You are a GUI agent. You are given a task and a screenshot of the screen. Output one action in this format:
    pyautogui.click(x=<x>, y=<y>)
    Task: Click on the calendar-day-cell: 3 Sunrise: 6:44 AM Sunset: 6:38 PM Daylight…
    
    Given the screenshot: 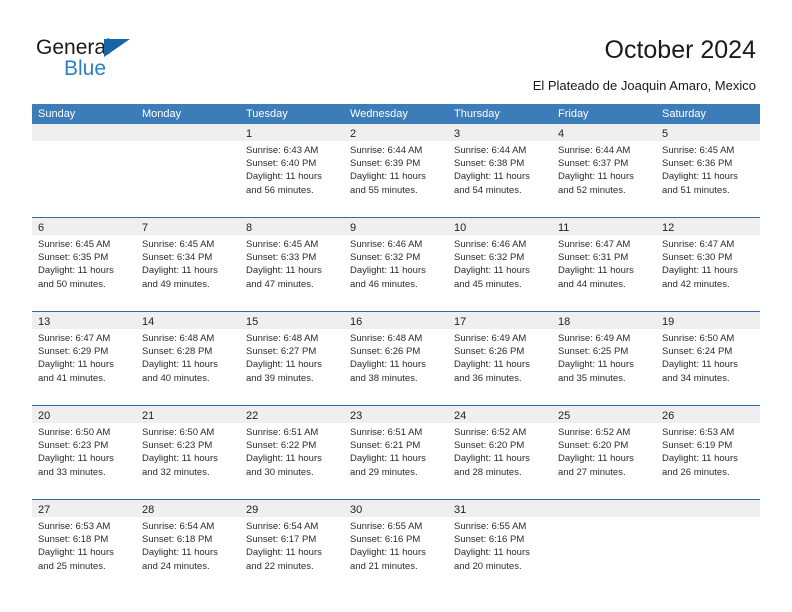 What is the action you would take?
    pyautogui.click(x=500, y=170)
    